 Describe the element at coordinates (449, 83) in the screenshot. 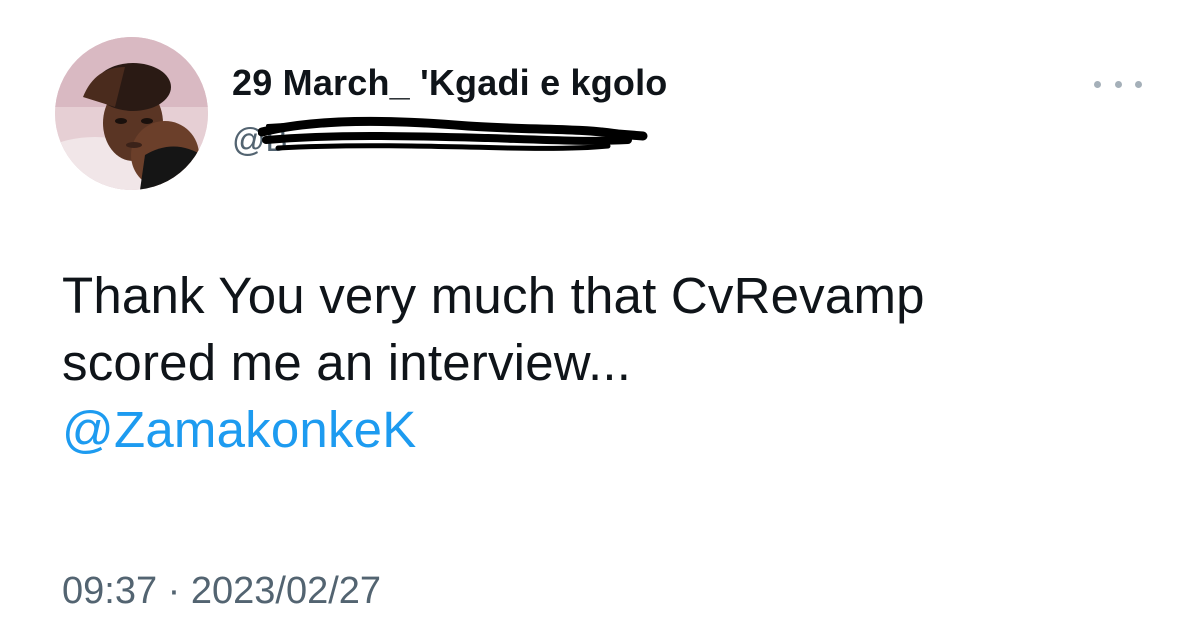

I see `display-name: 29 March_ 'Kgadi e kgolo` at that location.